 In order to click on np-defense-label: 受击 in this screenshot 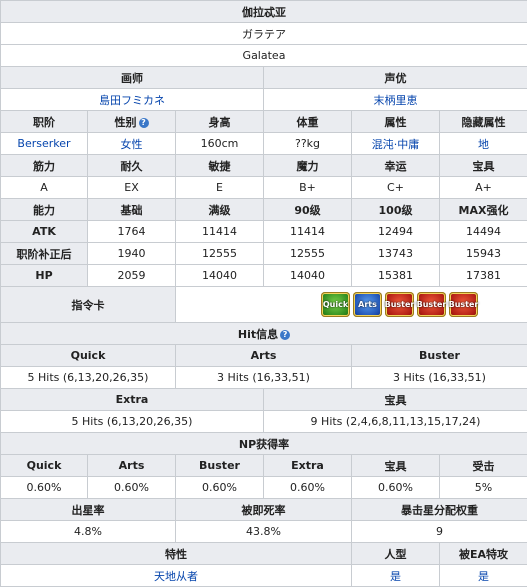, I will do `click(483, 465)`.